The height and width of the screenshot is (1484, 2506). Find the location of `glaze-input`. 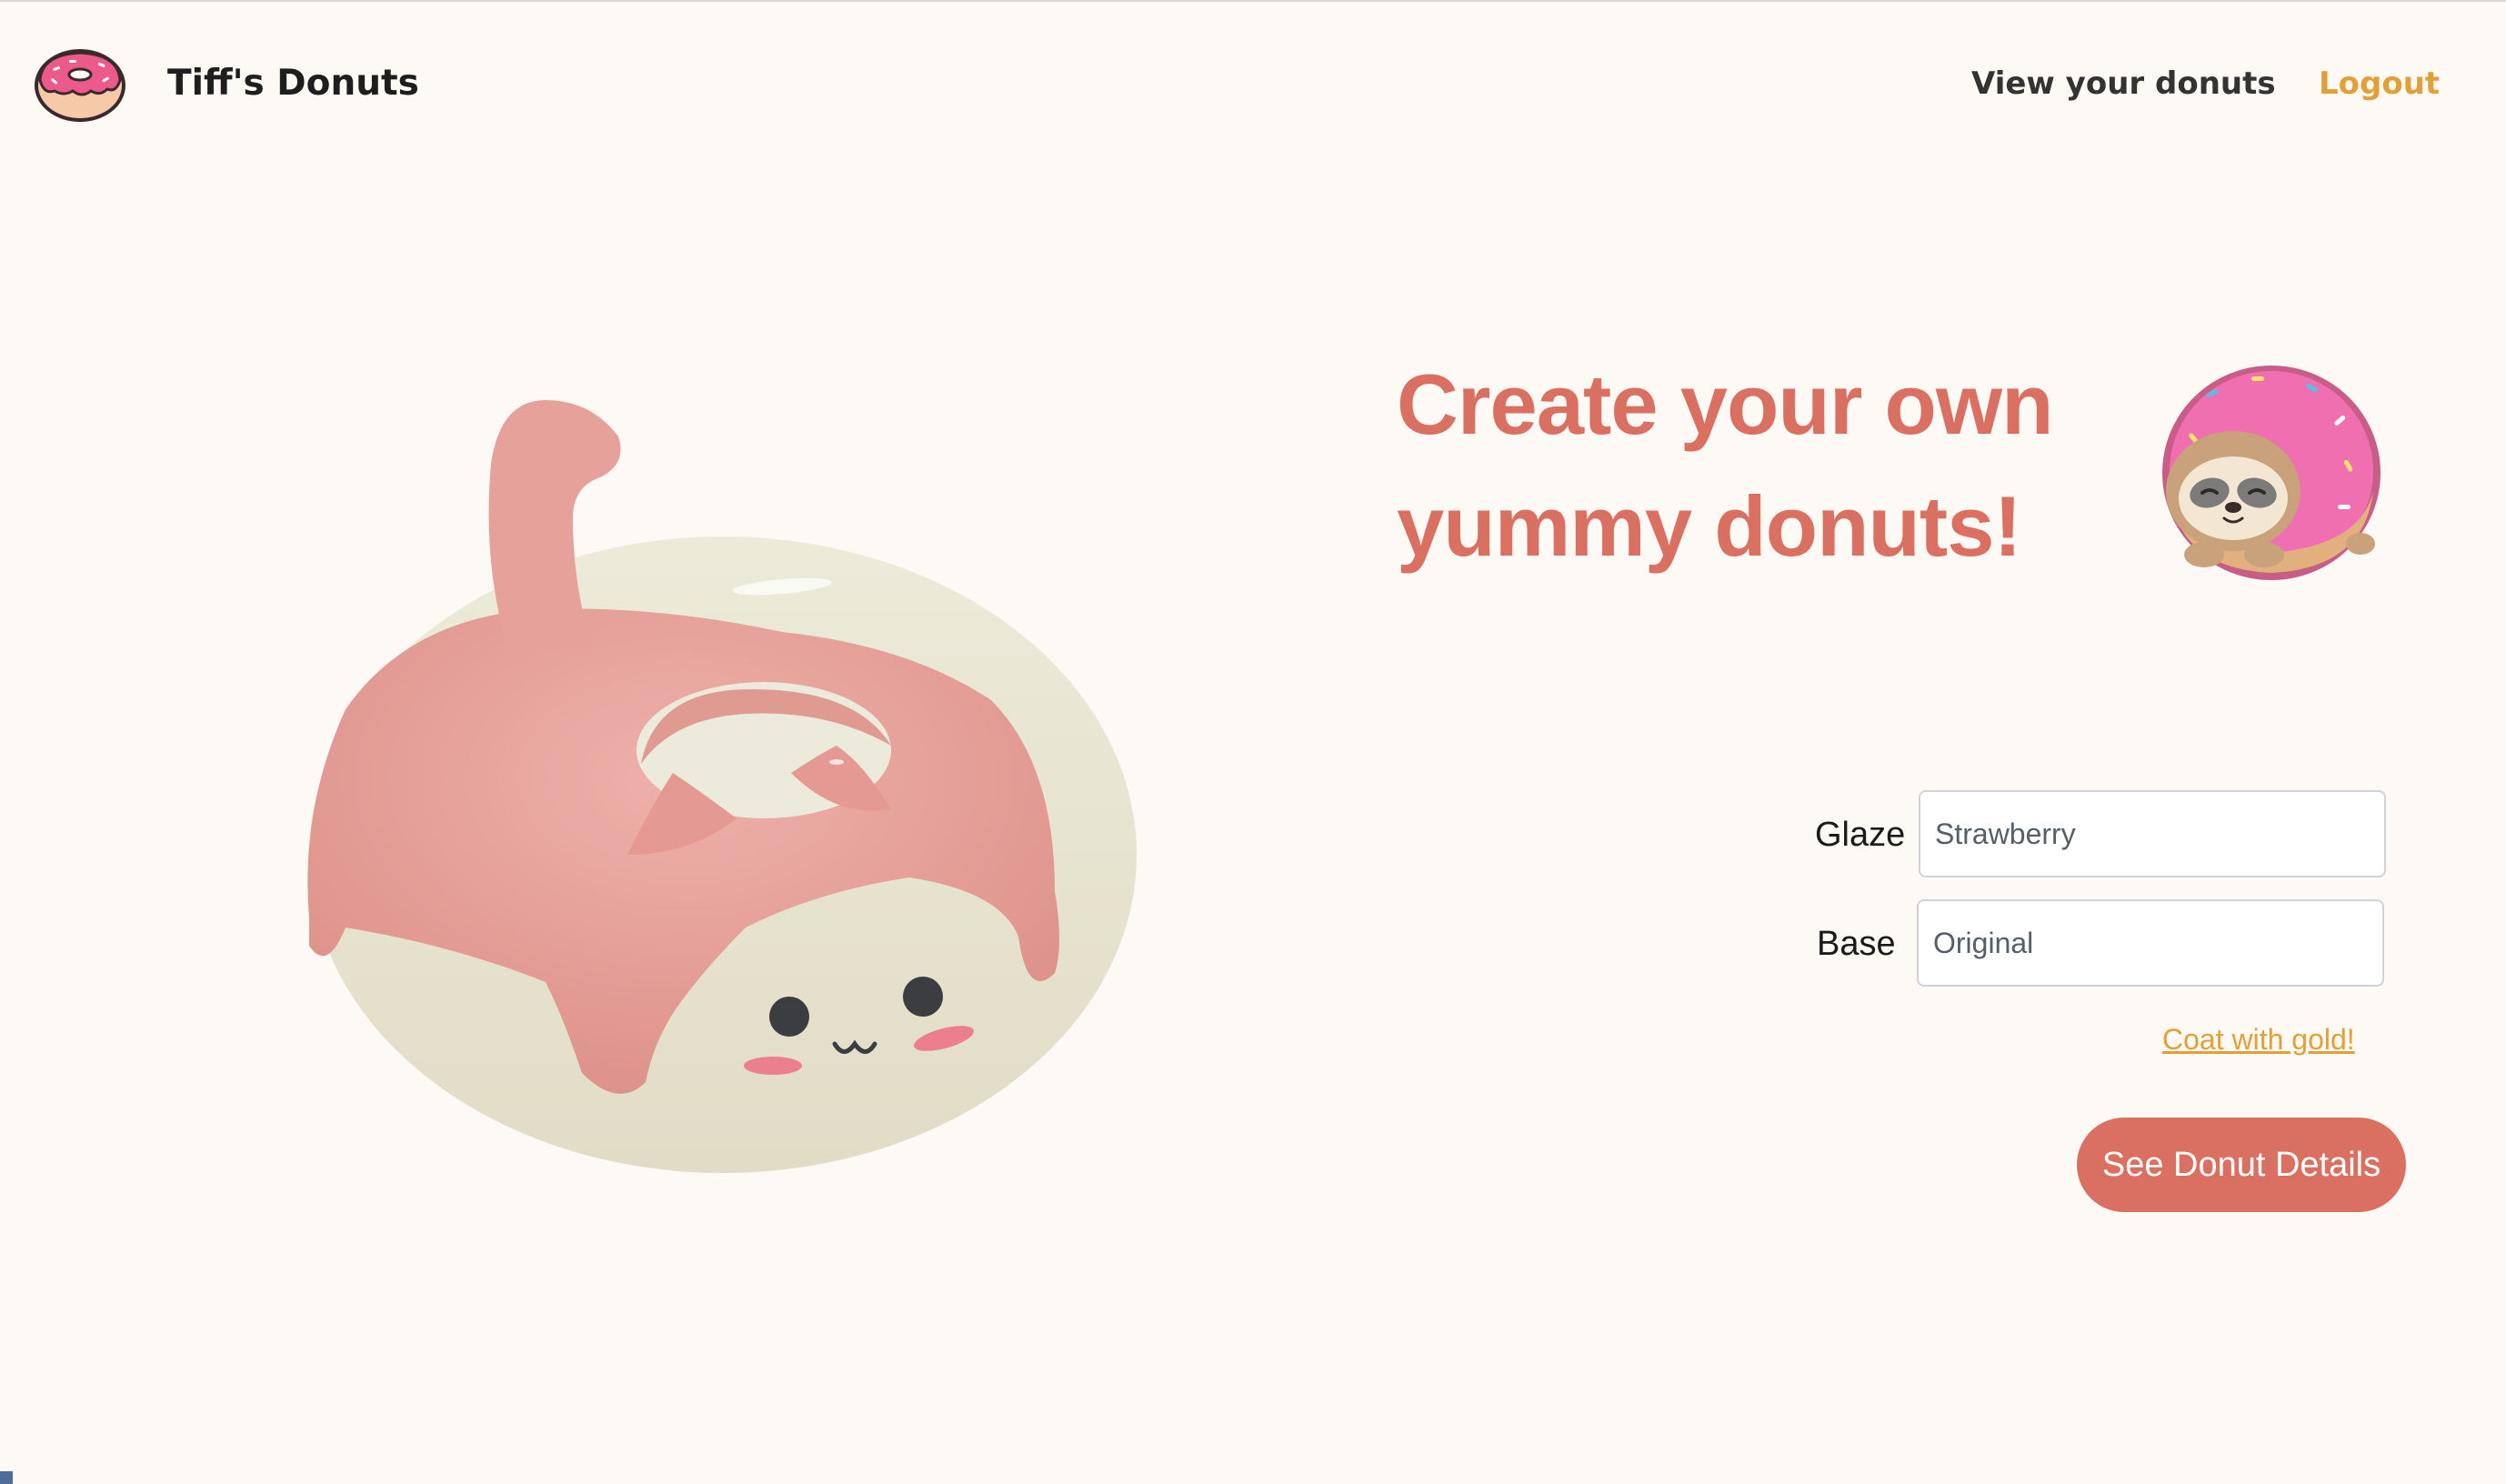

glaze-input is located at coordinates (2152, 833).